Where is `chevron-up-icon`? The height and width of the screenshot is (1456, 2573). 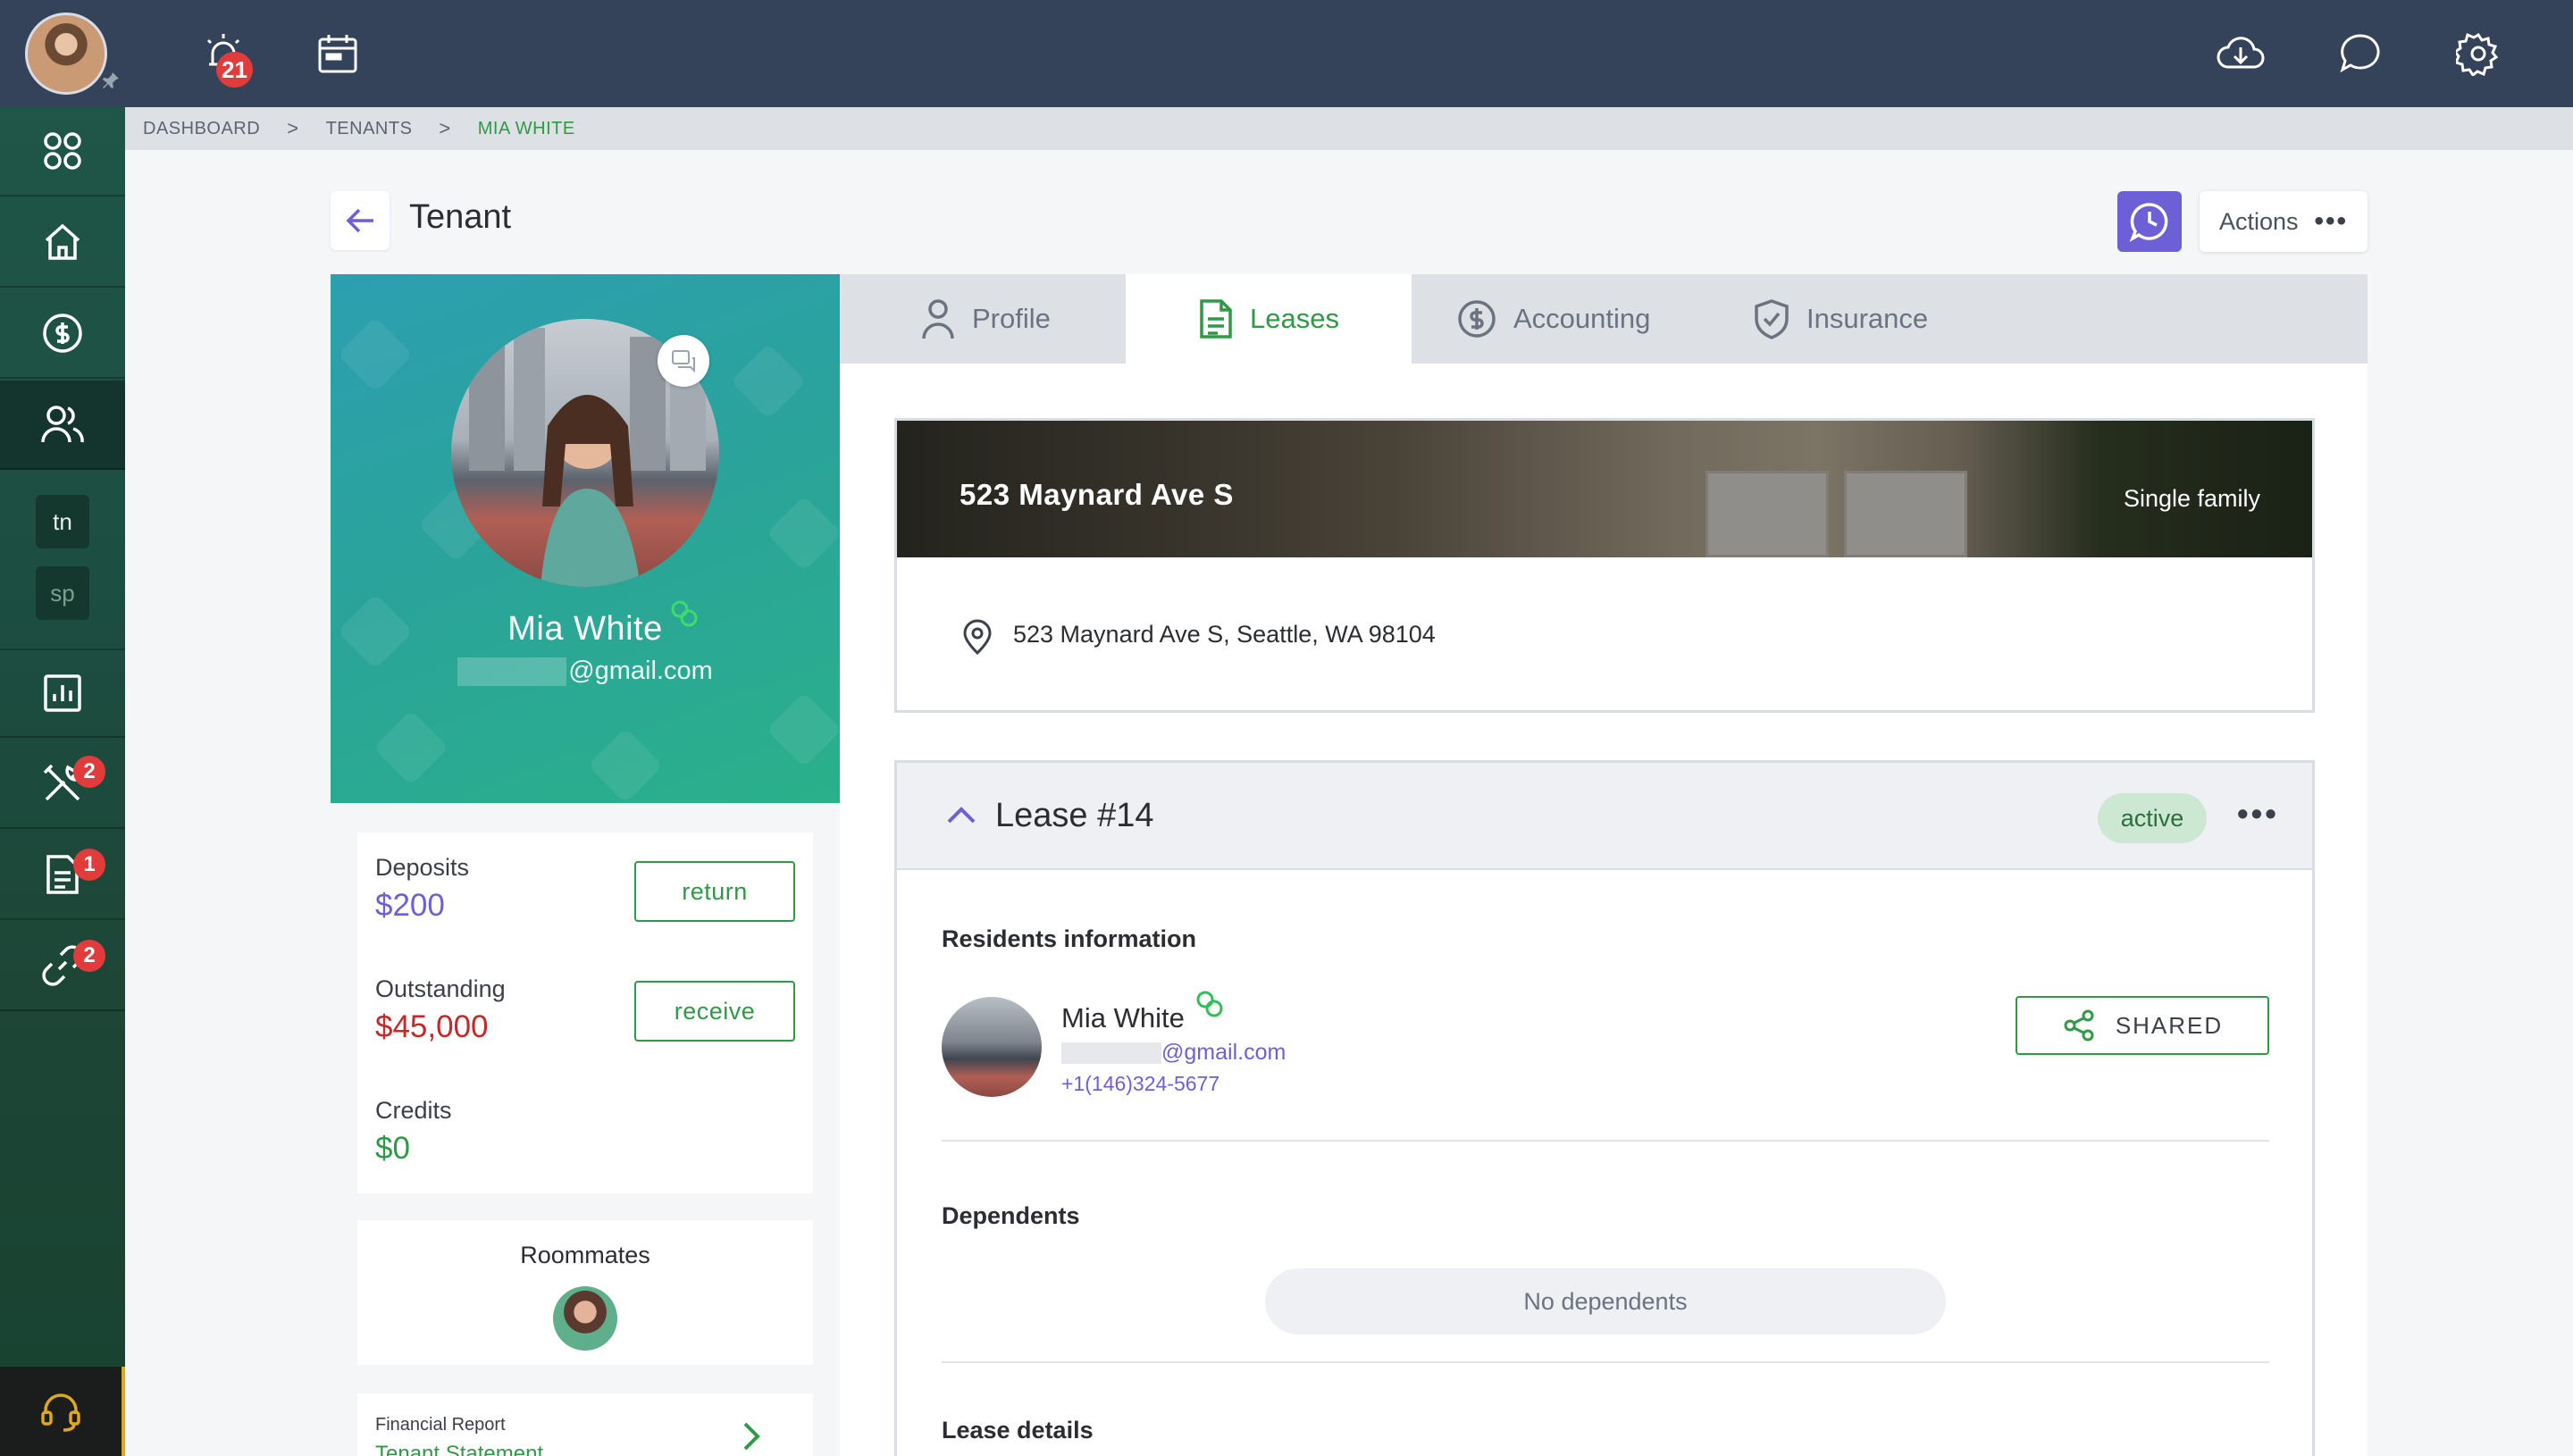 chevron-up-icon is located at coordinates (961, 814).